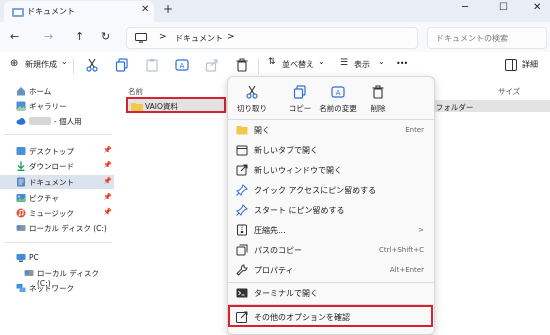 The height and width of the screenshot is (335, 550). What do you see at coordinates (57, 258) in the screenshot?
I see `sidebar-item-pc: PC` at bounding box center [57, 258].